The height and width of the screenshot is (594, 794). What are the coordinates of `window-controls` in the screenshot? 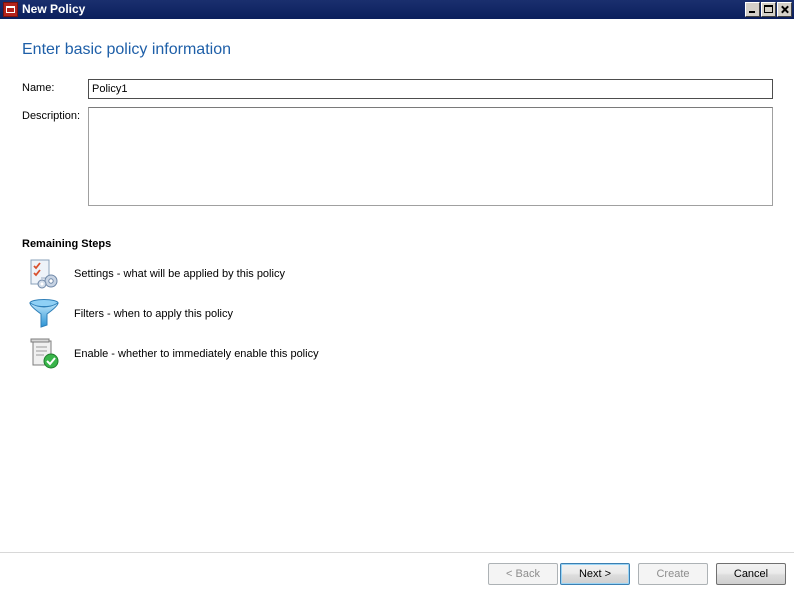 It's located at (768, 9).